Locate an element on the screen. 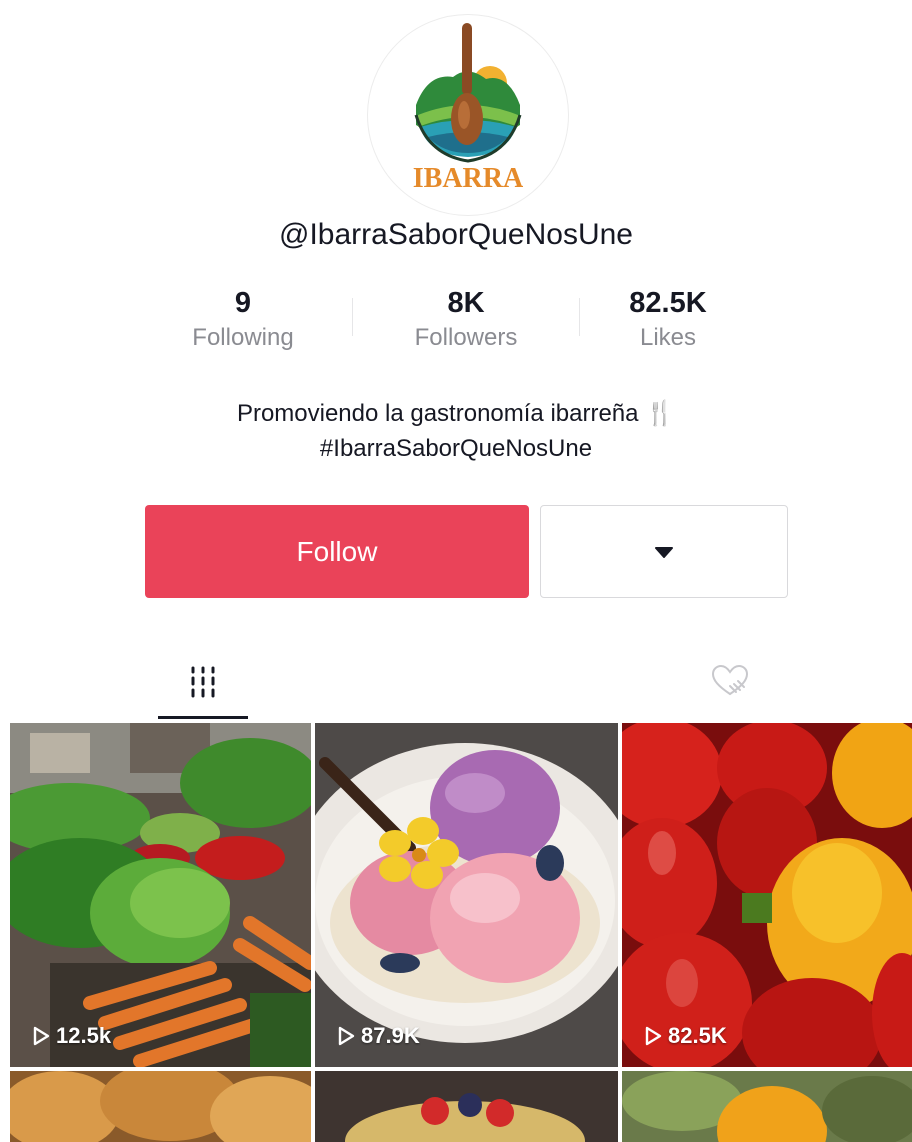 The image size is (912, 1142). tab-liked is located at coordinates (730, 686).